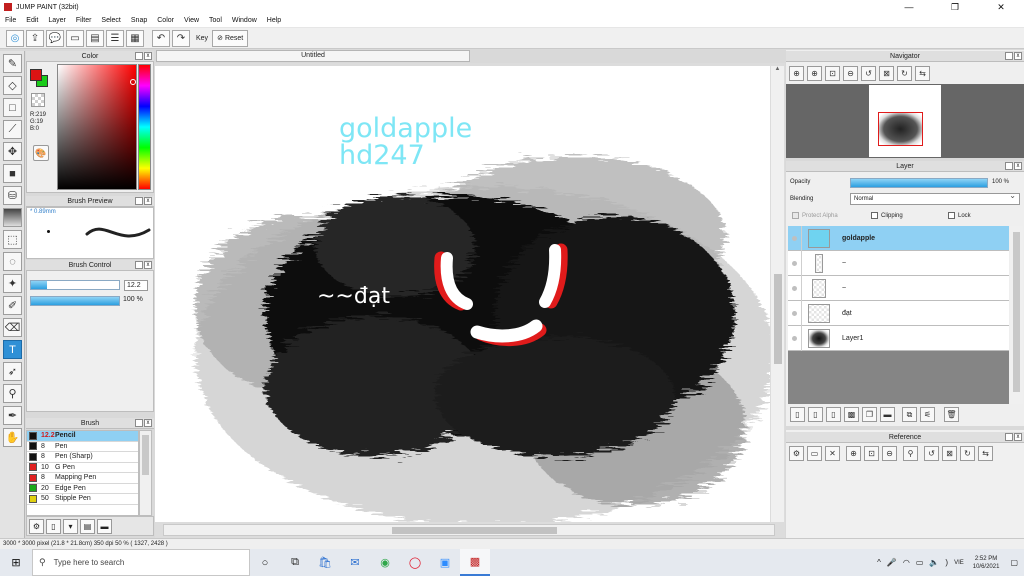 This screenshot has width=1024, height=576. What do you see at coordinates (1016, 312) in the screenshot?
I see `scroll-thumb` at bounding box center [1016, 312].